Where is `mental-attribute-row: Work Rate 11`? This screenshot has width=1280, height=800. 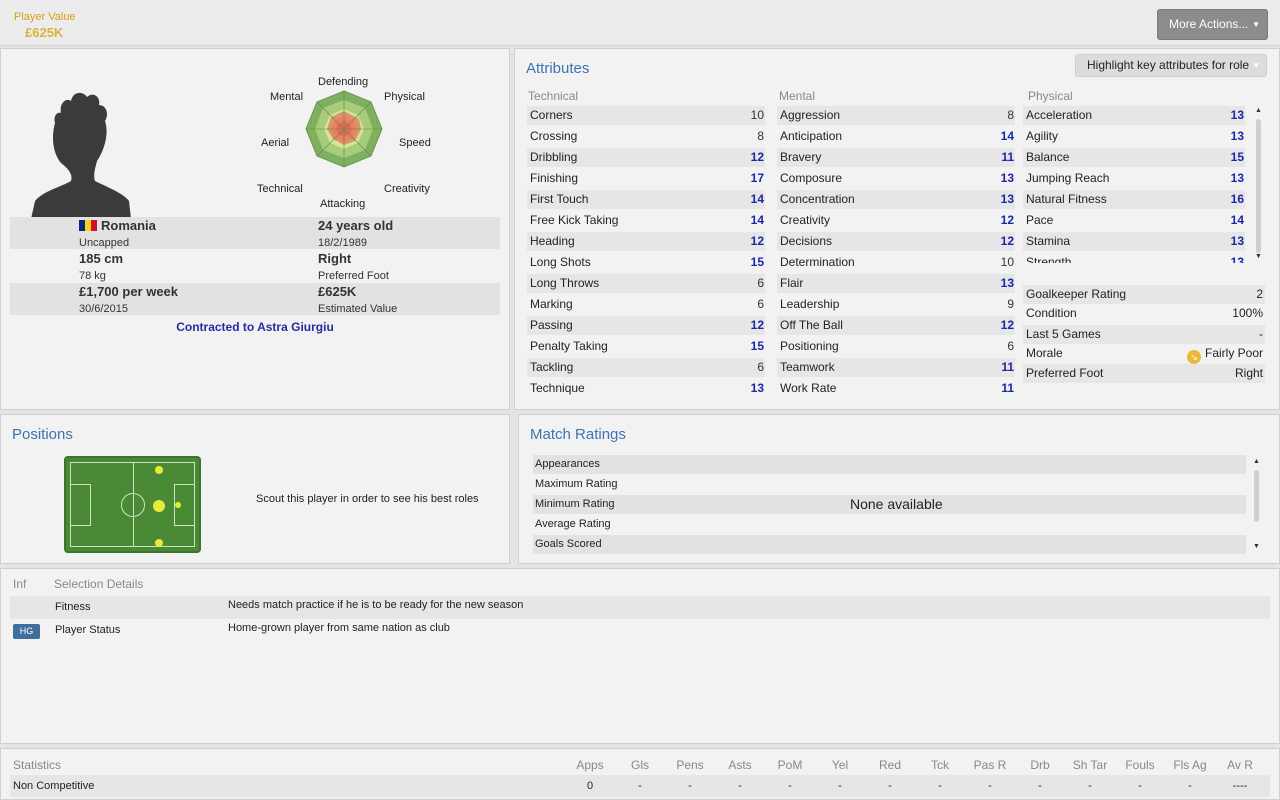
mental-attribute-row: Work Rate 11 is located at coordinates (896, 388).